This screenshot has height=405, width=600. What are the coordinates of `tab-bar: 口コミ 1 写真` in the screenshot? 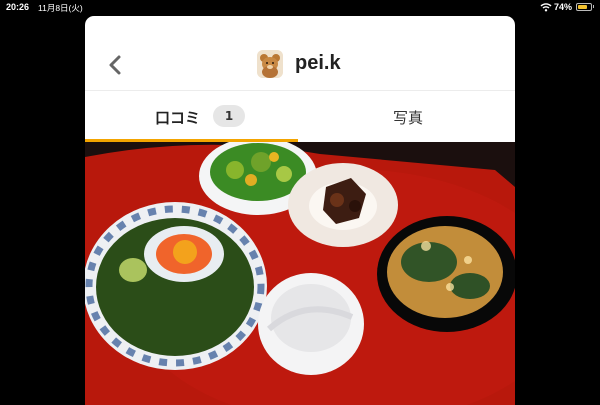 It's located at (300, 116).